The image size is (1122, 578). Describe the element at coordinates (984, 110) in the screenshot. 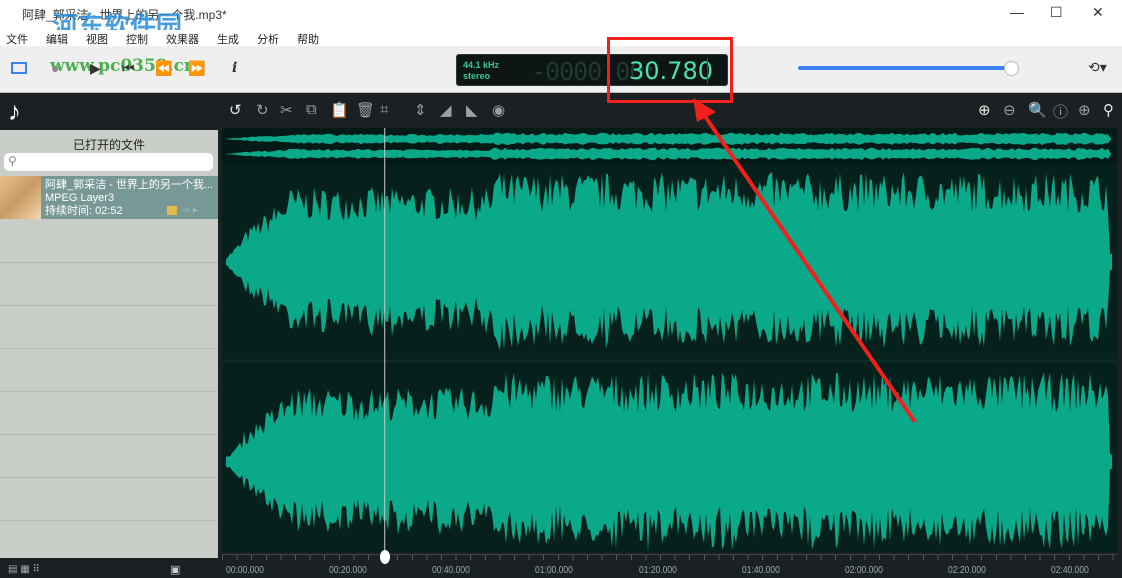

I see `zoom-in-icon: ⊕` at that location.